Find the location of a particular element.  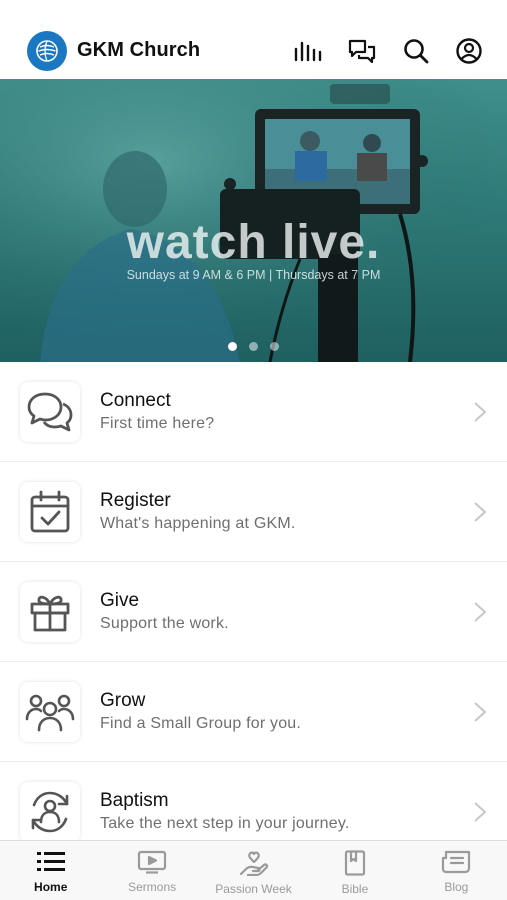

menu-item-grow: Grow Find a Small Group for you. is located at coordinates (253, 712).